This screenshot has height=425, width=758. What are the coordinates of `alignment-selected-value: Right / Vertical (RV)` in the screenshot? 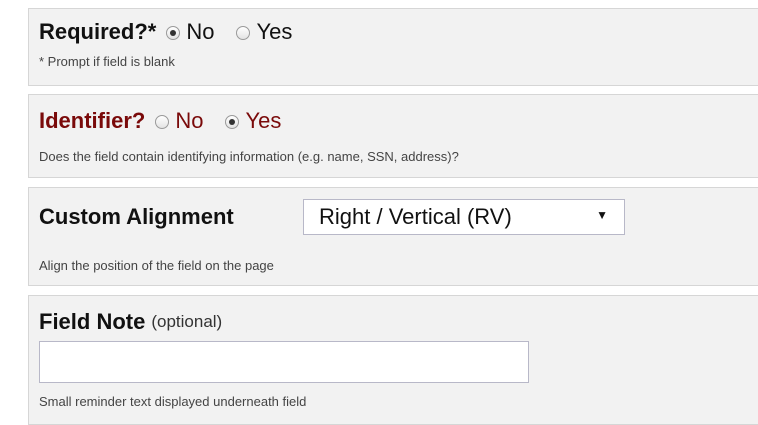 It's located at (415, 216).